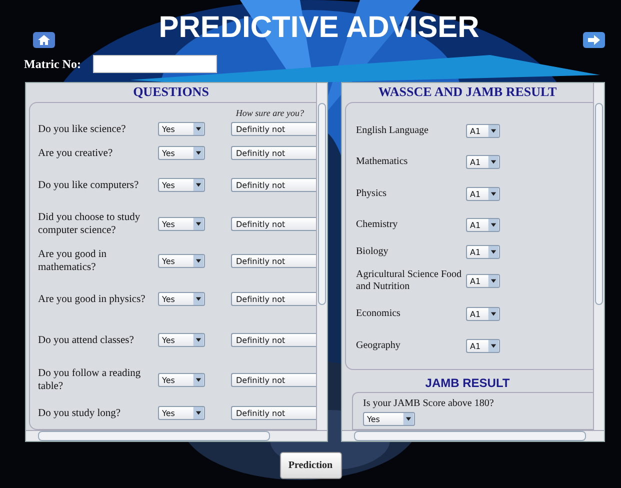  Describe the element at coordinates (409, 281) in the screenshot. I see `subject-label: Agricultural Science Food and Nutrition` at that location.